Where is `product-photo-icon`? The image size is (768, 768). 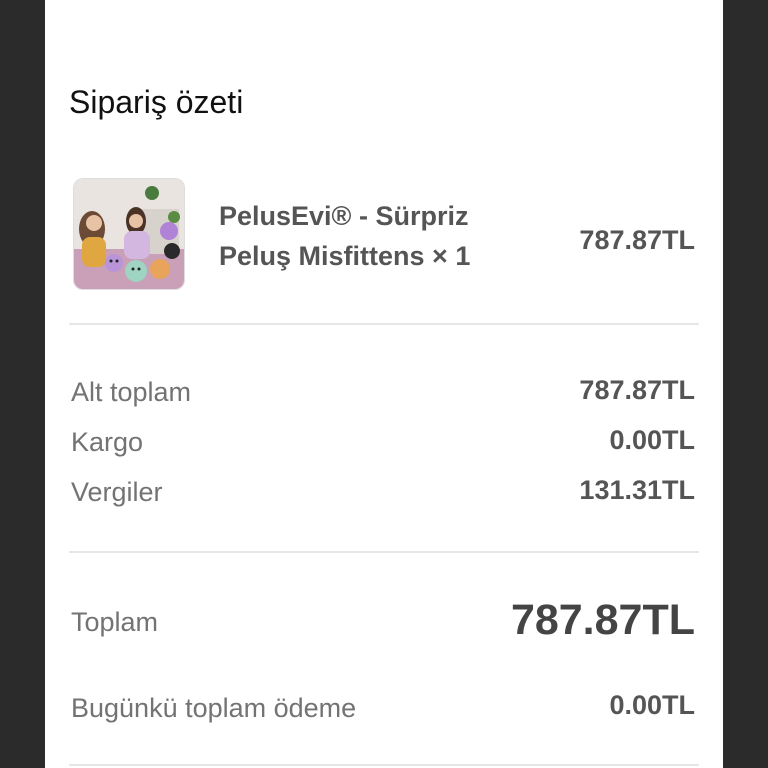
product-photo-icon is located at coordinates (129, 234).